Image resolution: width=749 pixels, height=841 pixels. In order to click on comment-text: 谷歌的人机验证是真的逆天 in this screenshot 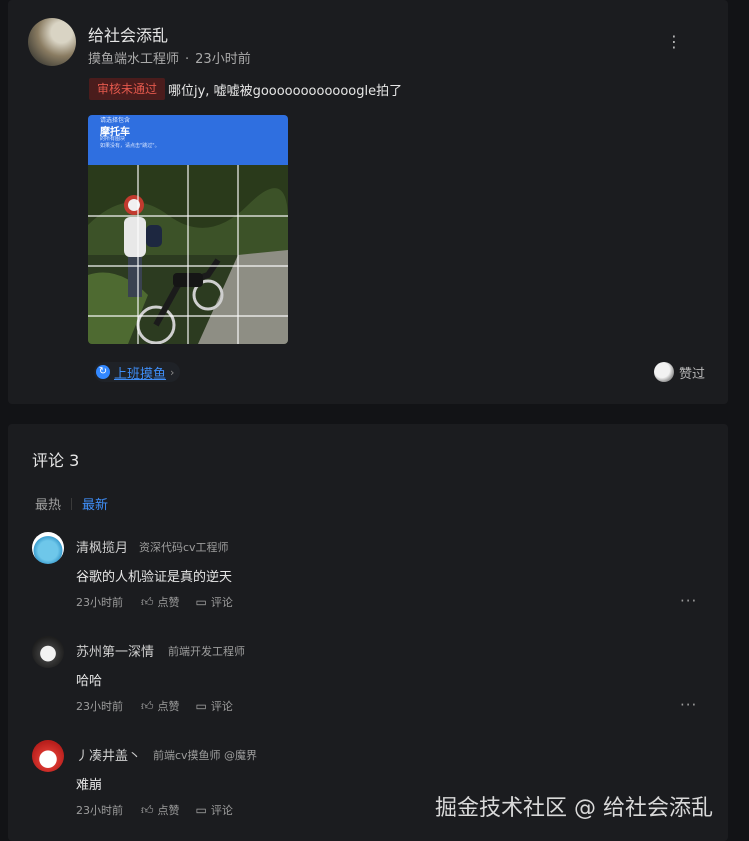, I will do `click(154, 577)`.